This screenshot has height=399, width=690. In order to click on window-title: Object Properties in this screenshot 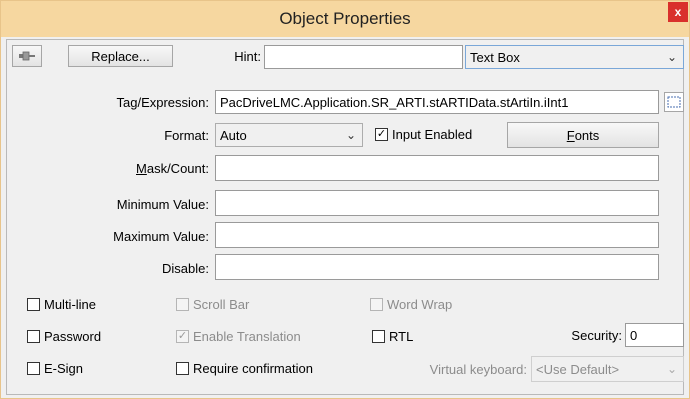, I will do `click(345, 18)`.